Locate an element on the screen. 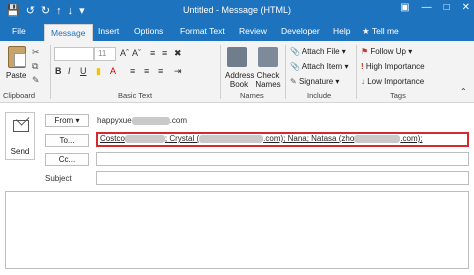 The image size is (474, 275). low-importance-label: Low Importance is located at coordinates (396, 81).